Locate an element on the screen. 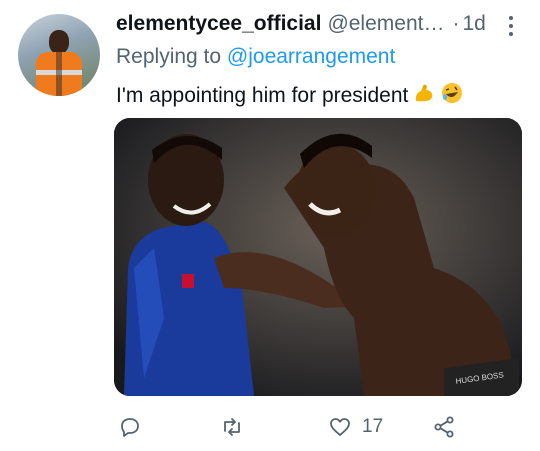  tweet-text: I'm appointing him for president is located at coordinates (290, 96).